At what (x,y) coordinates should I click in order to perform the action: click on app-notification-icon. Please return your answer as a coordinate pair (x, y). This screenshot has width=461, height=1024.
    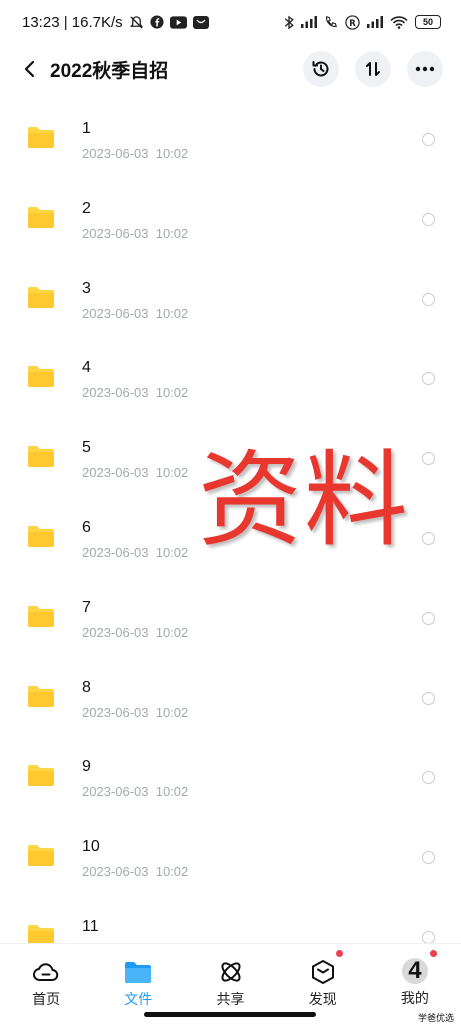
    Looking at the image, I should click on (200, 22).